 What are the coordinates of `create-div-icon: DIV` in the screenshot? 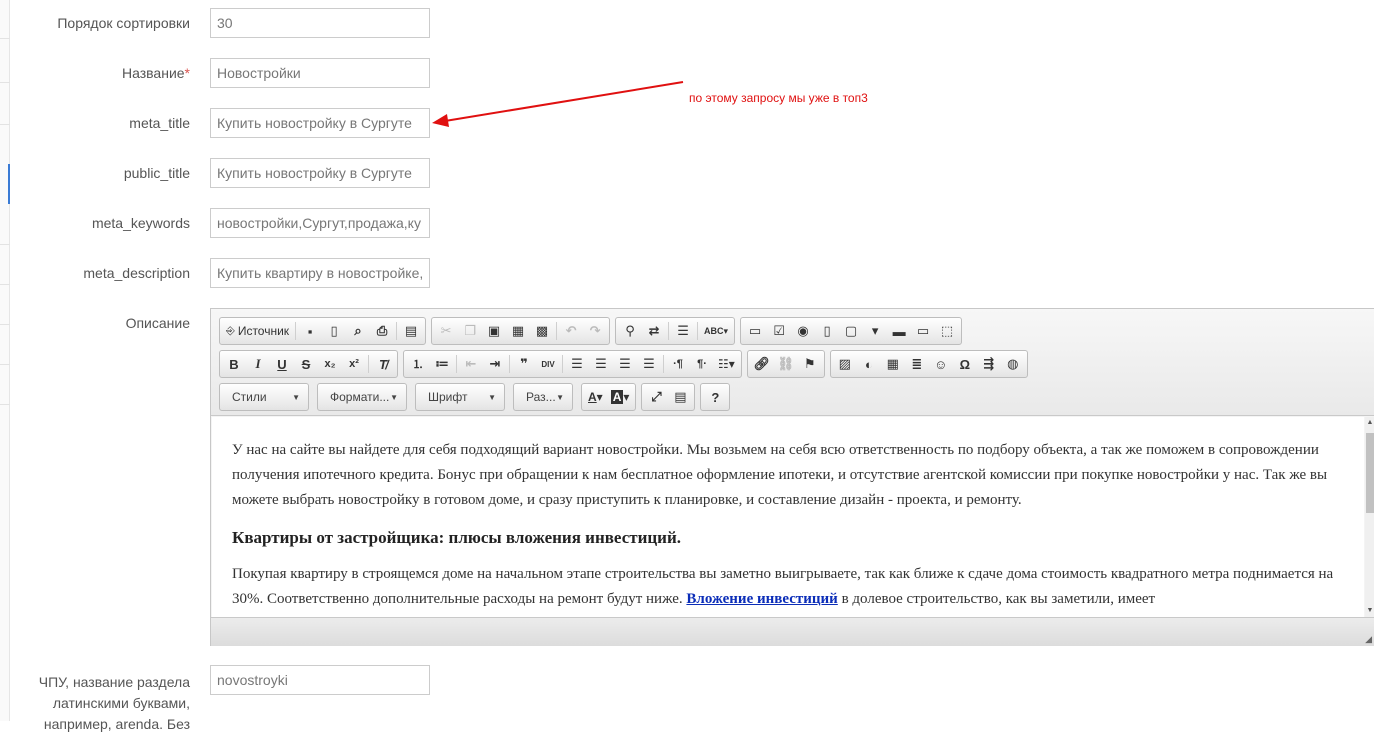 It's located at (548, 364).